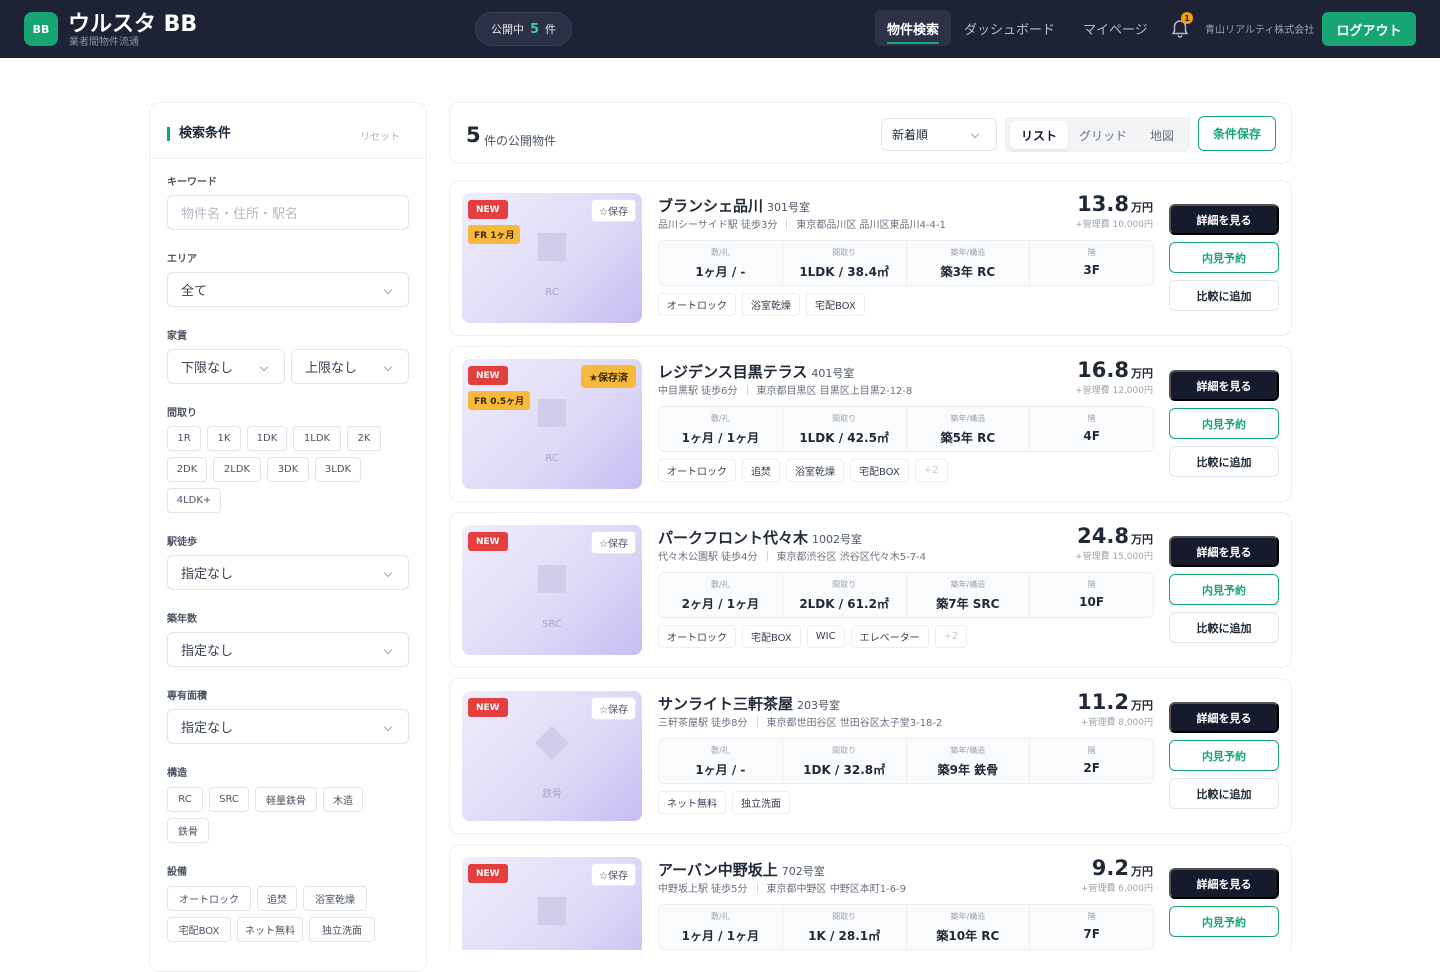 The image size is (1440, 972). What do you see at coordinates (720, 936) in the screenshot?
I see `spec-value: 1ヶ月 / 1ヶ月` at bounding box center [720, 936].